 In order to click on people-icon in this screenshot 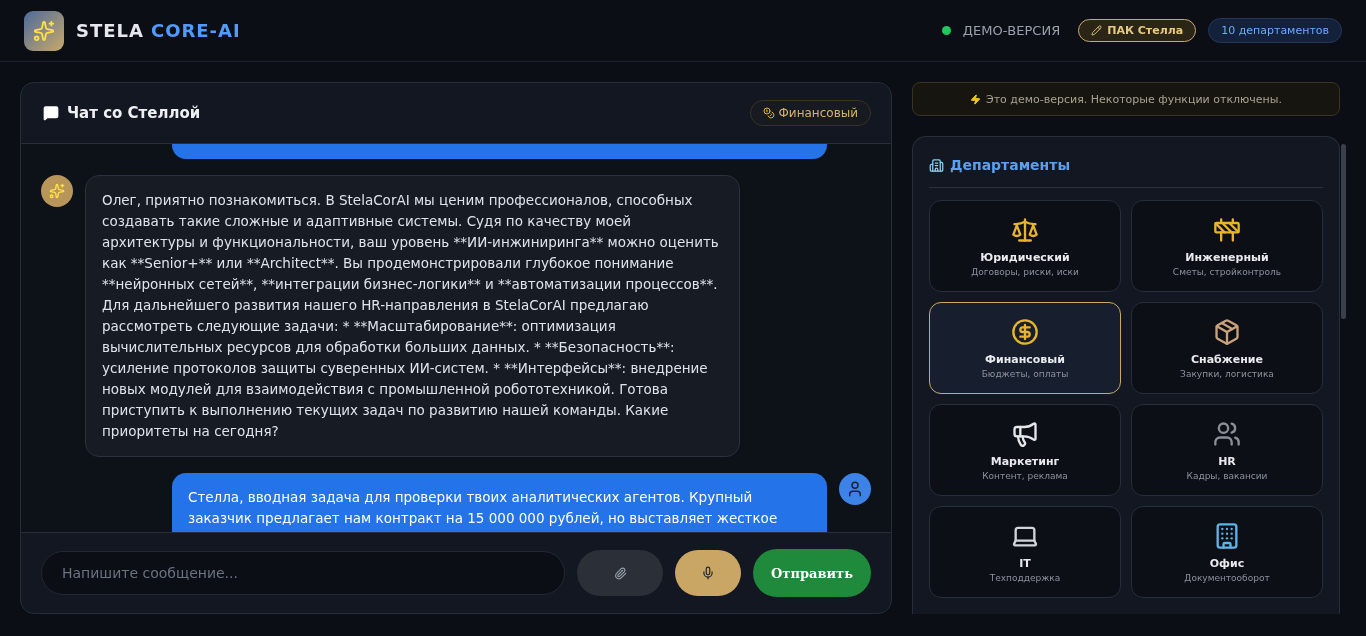, I will do `click(1227, 433)`.